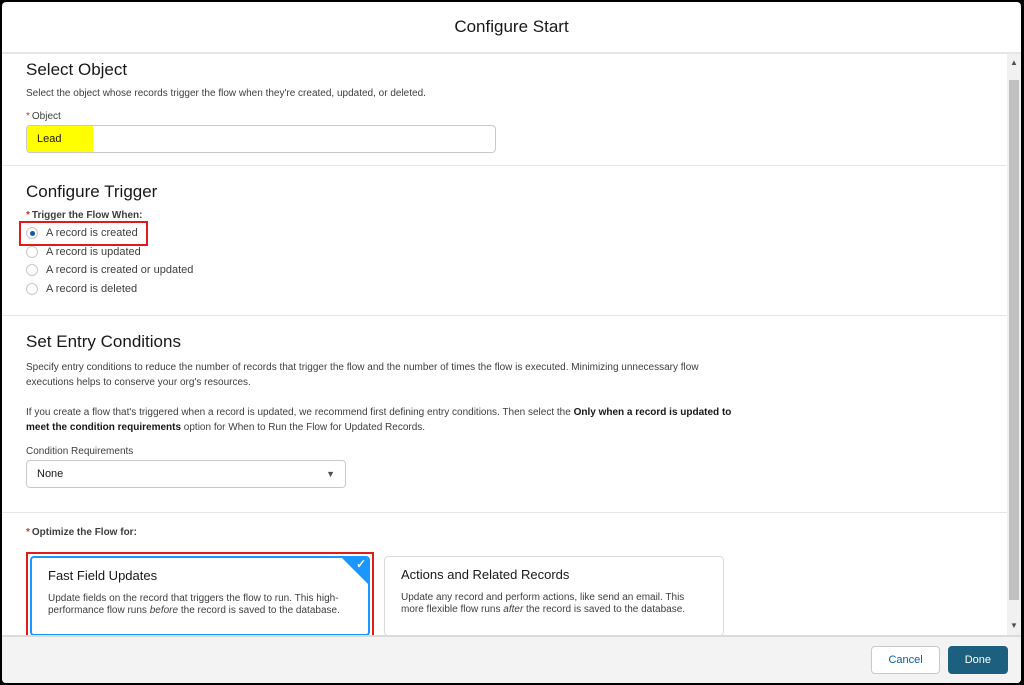 The image size is (1024, 685). I want to click on modal-title: Configure Start, so click(511, 26).